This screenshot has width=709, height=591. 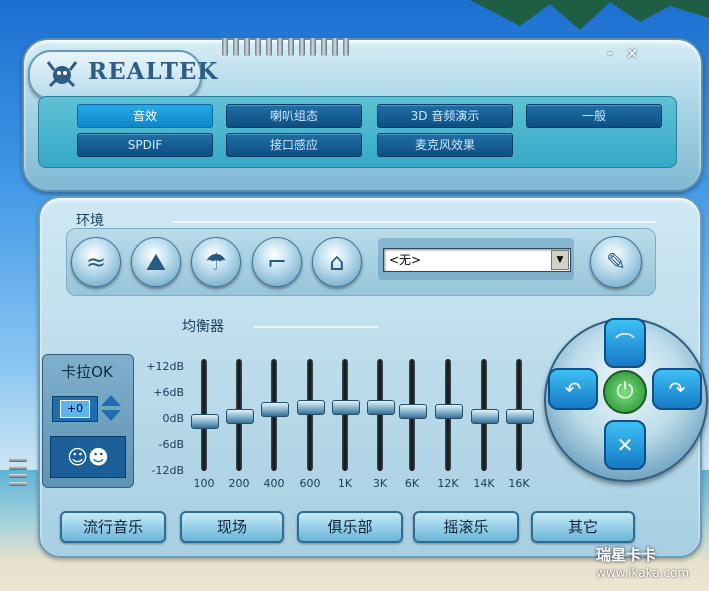 What do you see at coordinates (381, 407) in the screenshot?
I see `eq-slider-3K` at bounding box center [381, 407].